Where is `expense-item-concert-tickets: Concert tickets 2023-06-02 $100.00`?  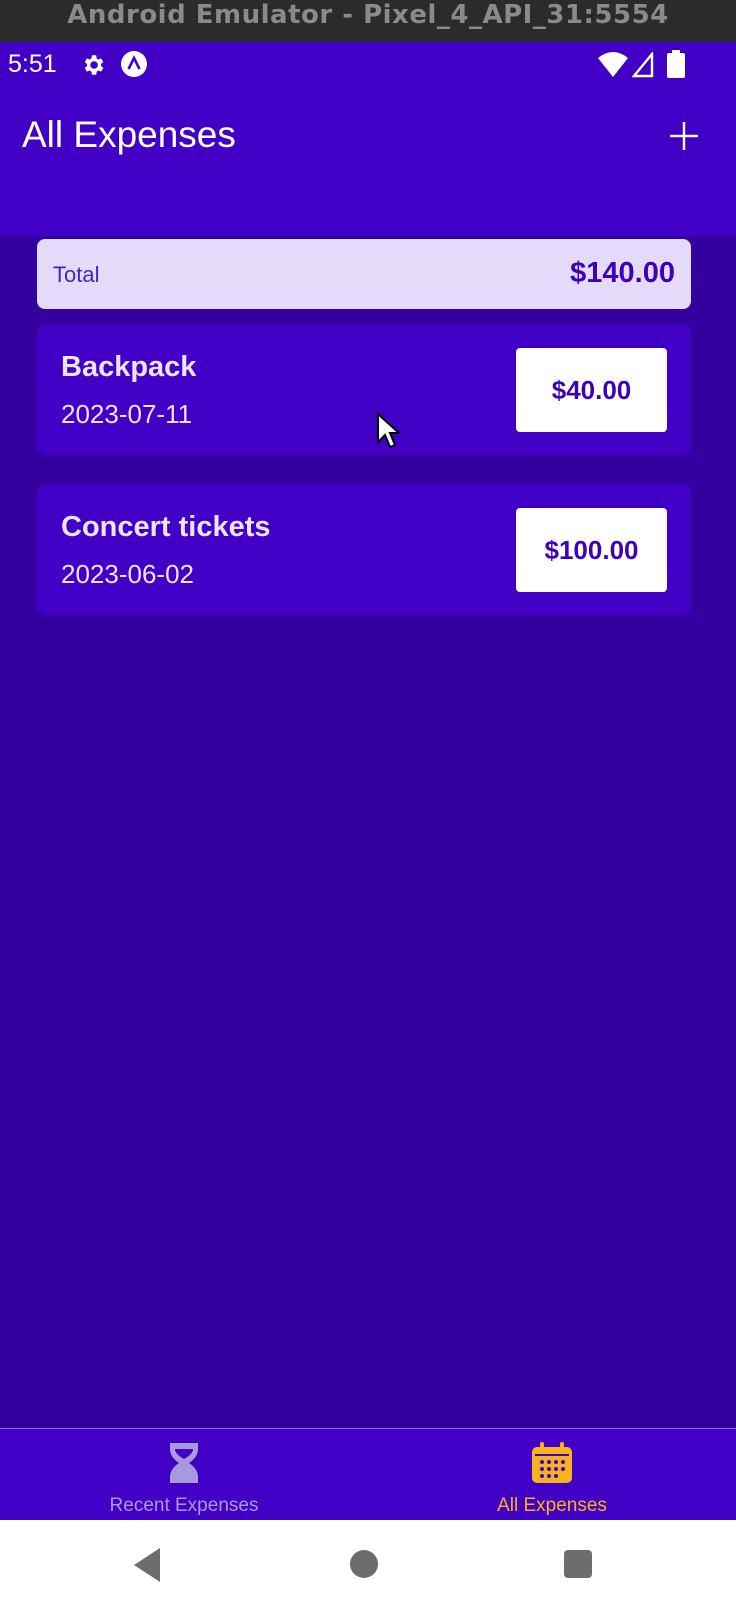
expense-item-concert-tickets: Concert tickets 2023-06-02 $100.00 is located at coordinates (364, 550).